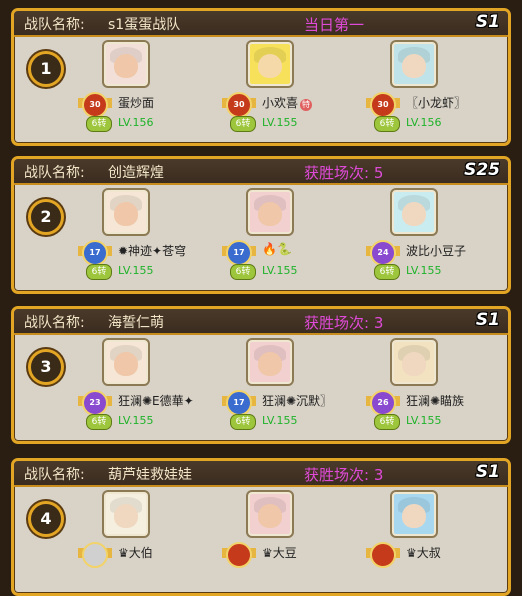  What do you see at coordinates (156, 401) in the screenshot?
I see `member-name: 狂澜✺E德華✦` at bounding box center [156, 401].